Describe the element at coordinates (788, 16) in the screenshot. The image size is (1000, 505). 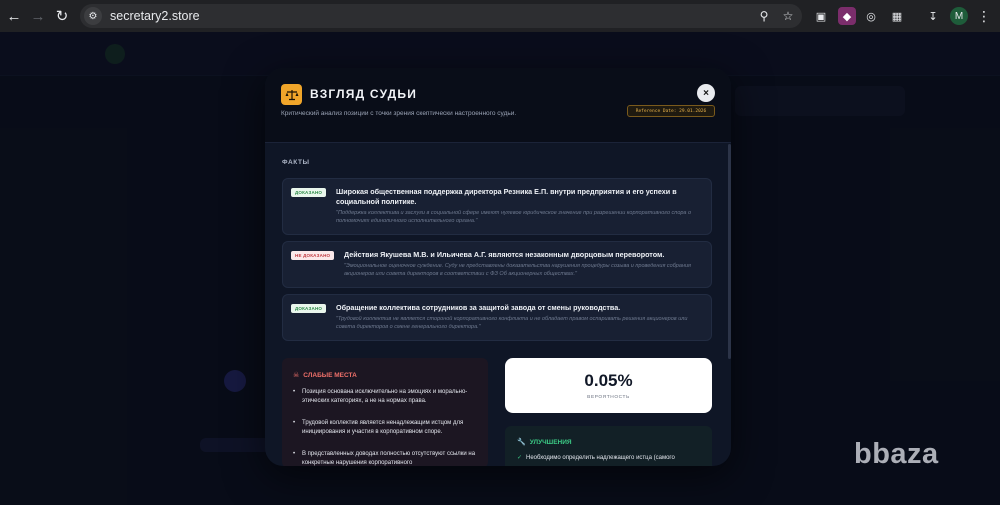
I see `bookmark-star-icon: ☆` at that location.